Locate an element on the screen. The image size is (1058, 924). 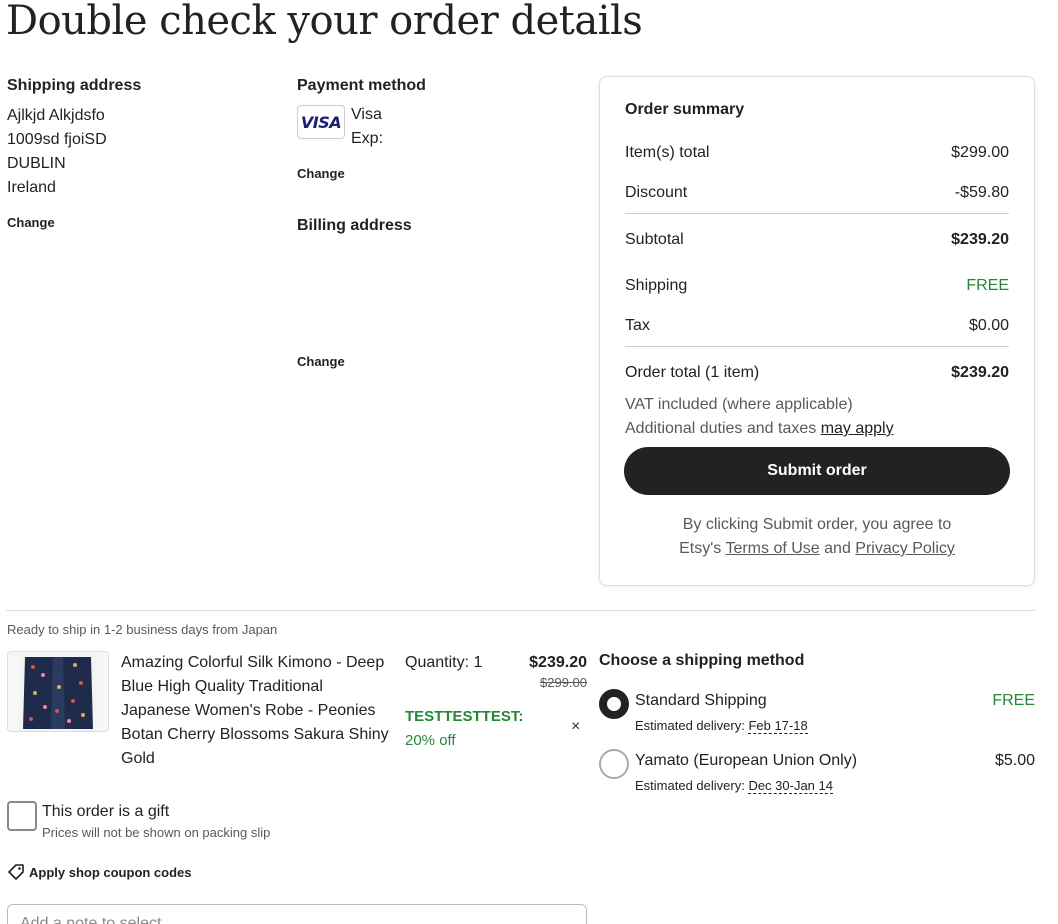
card-exp: Exp: is located at coordinates (367, 138).